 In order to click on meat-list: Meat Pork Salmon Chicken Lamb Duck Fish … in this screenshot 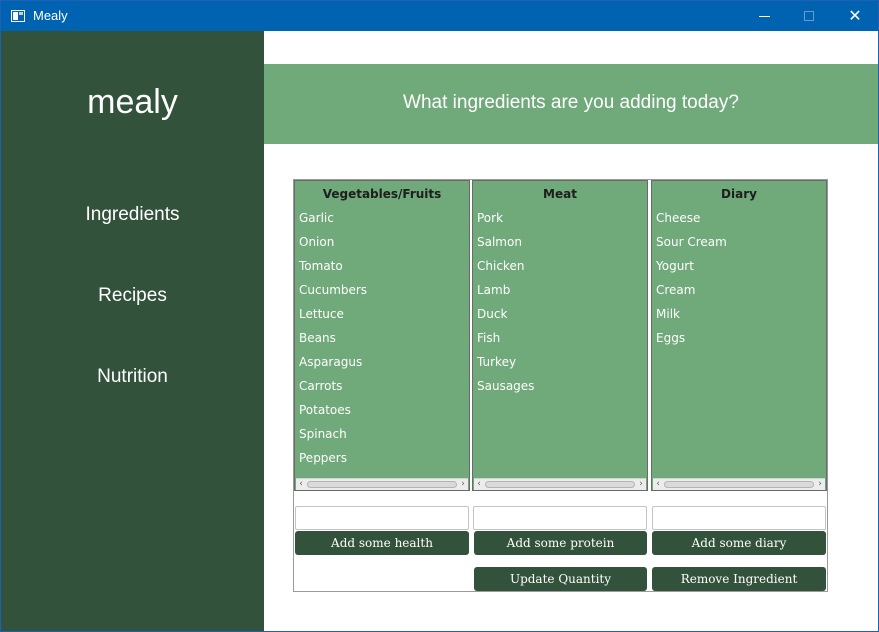, I will do `click(560, 335)`.